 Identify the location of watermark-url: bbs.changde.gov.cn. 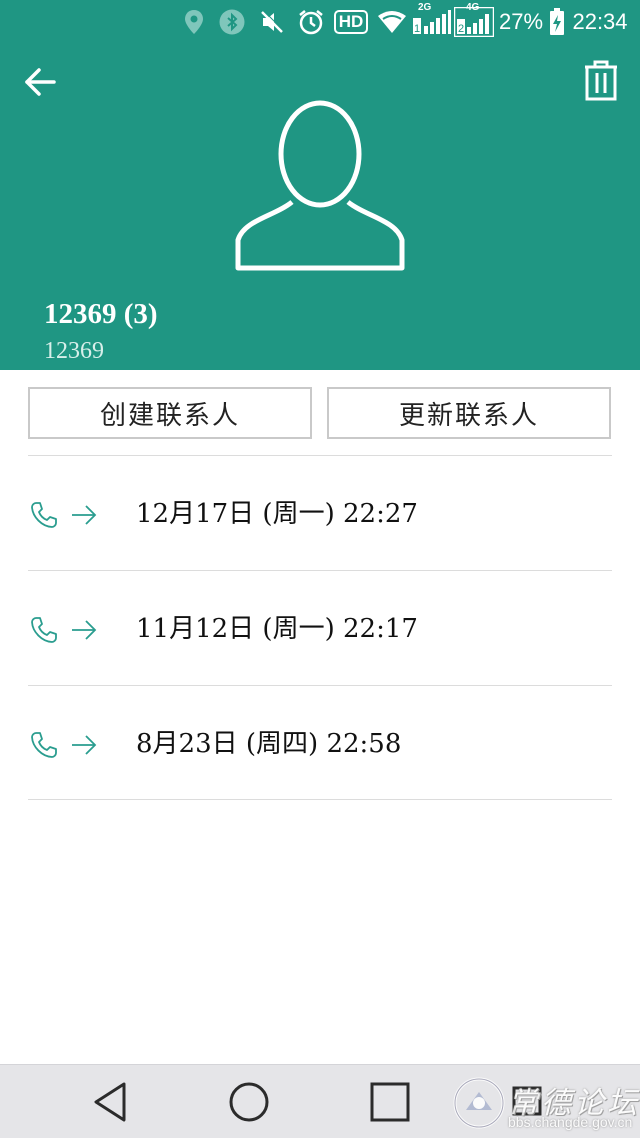
(570, 1122).